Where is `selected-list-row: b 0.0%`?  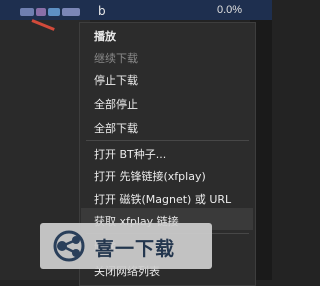
selected-list-row: b 0.0% is located at coordinates (136, 10).